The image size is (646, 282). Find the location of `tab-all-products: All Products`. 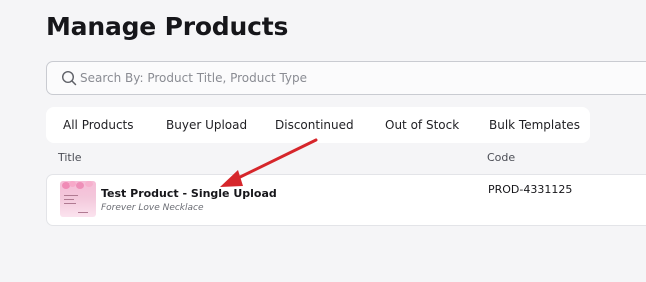

tab-all-products: All Products is located at coordinates (98, 125).